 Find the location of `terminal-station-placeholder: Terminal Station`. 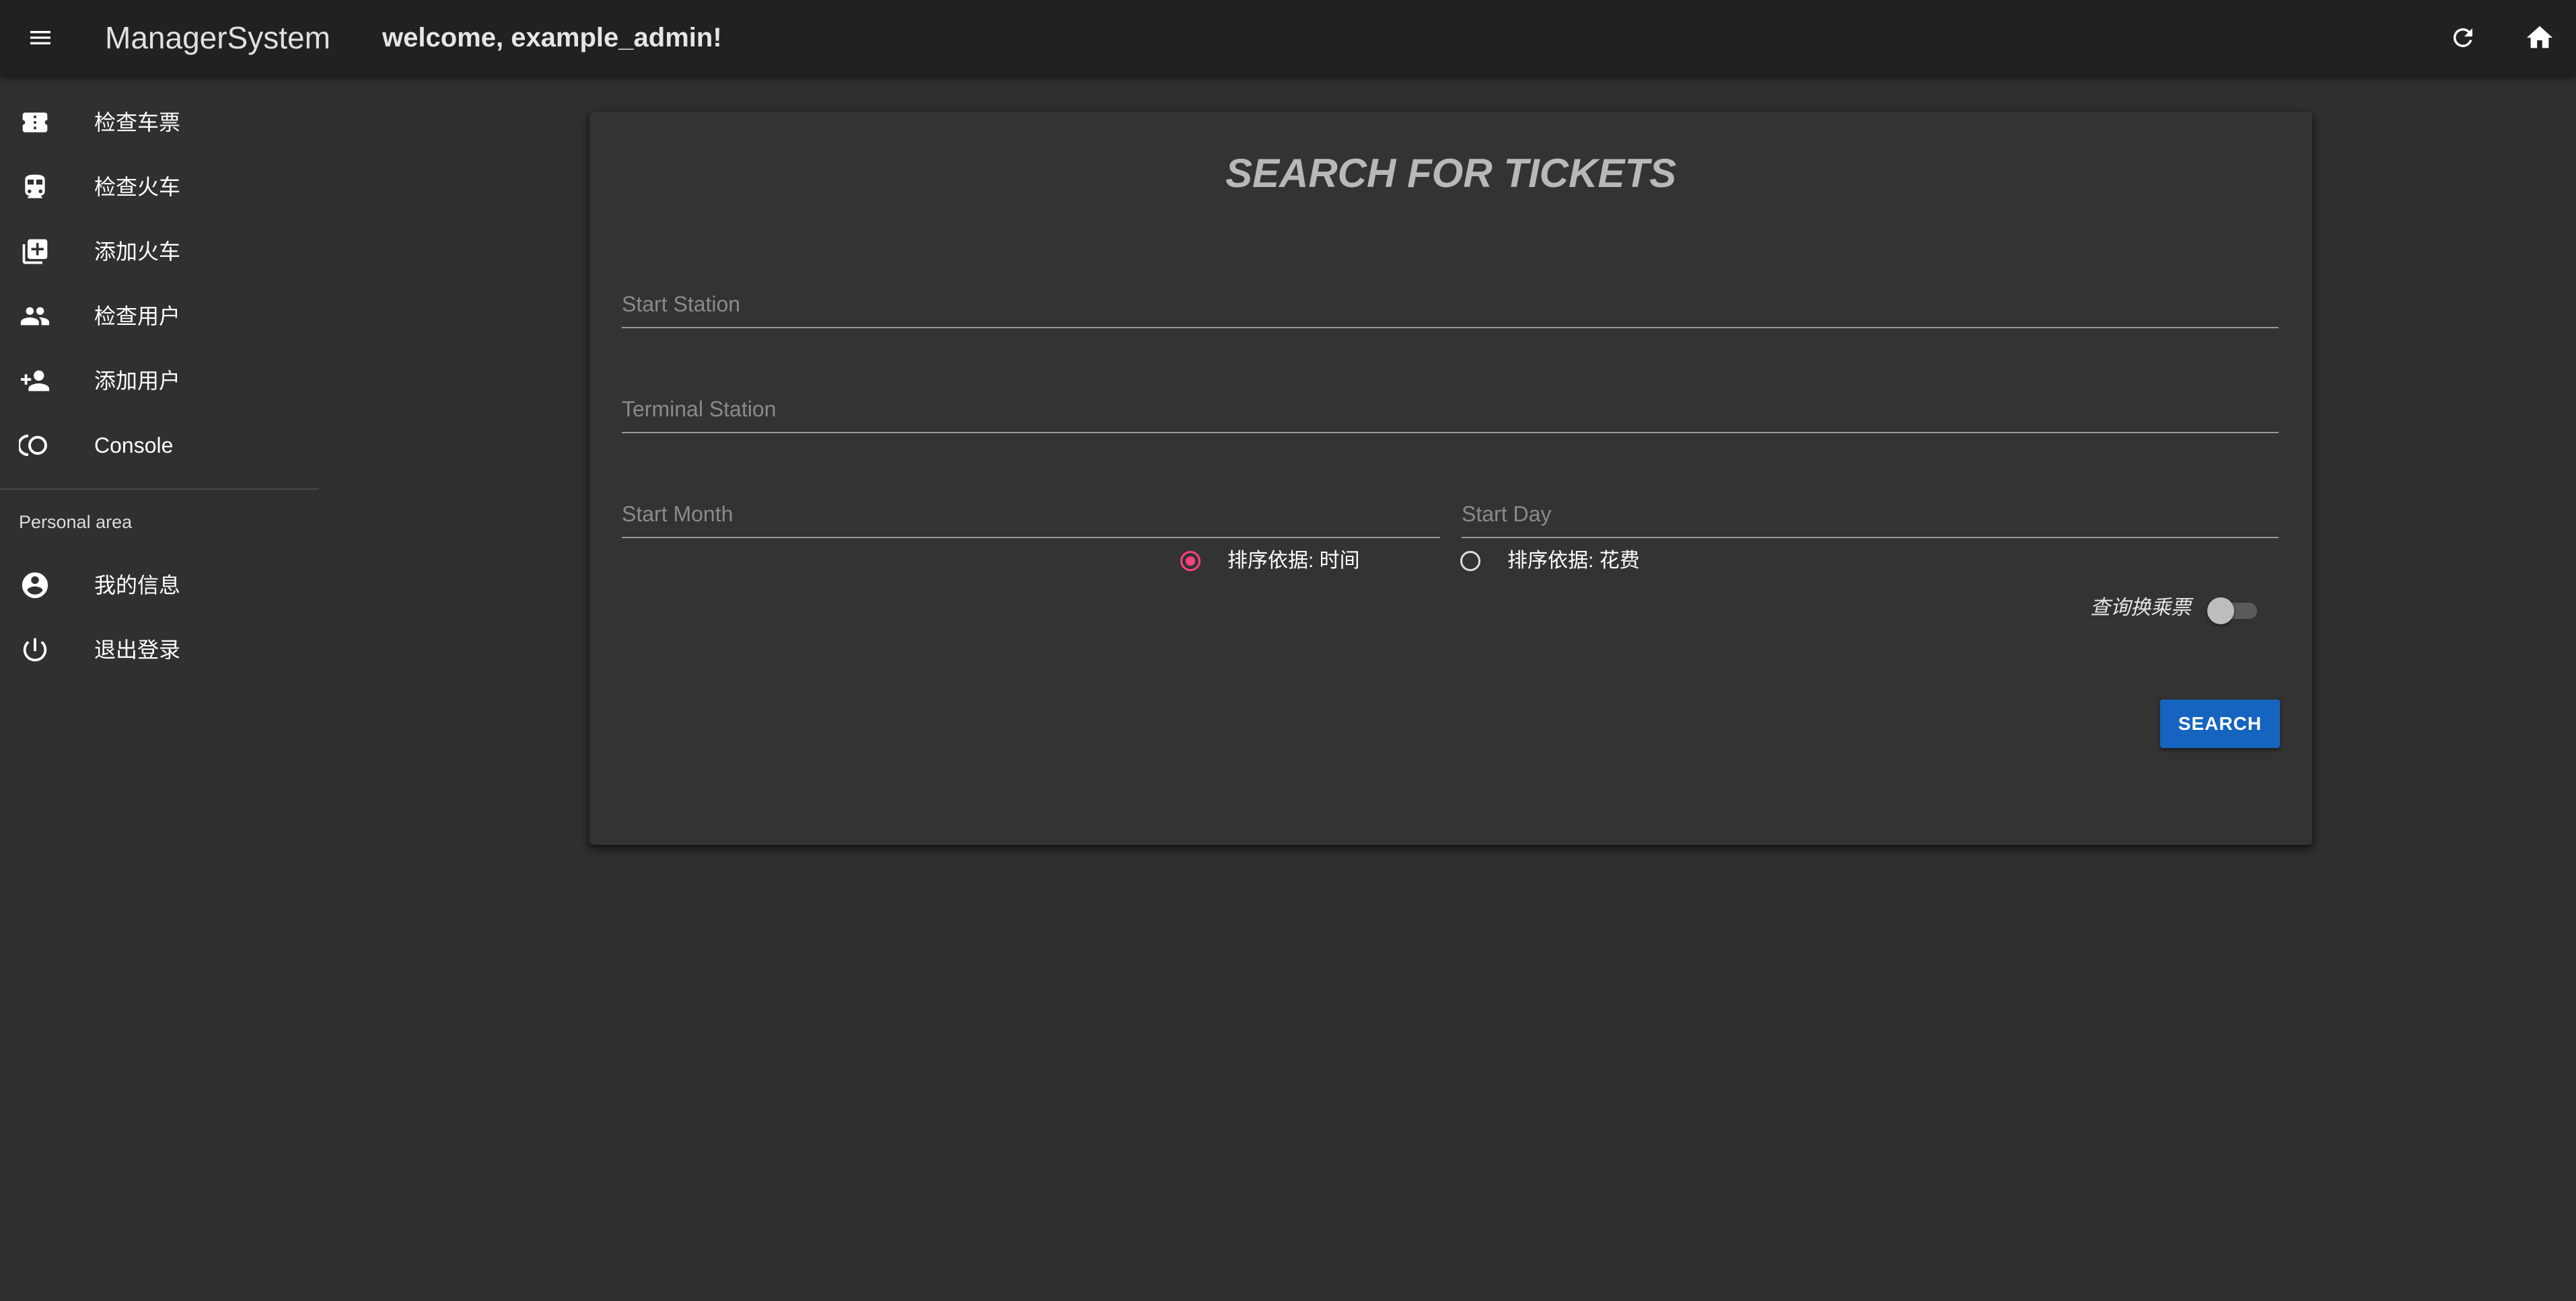

terminal-station-placeholder: Terminal Station is located at coordinates (699, 409).